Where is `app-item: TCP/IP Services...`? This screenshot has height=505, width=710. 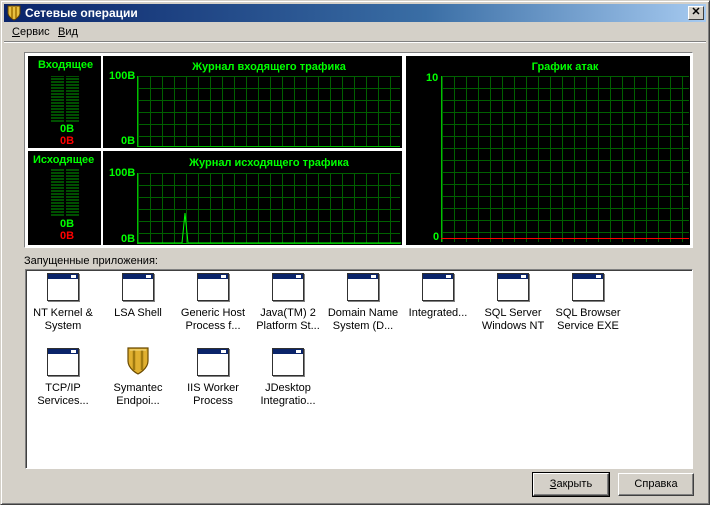
app-item: TCP/IP Services... is located at coordinates (63, 378).